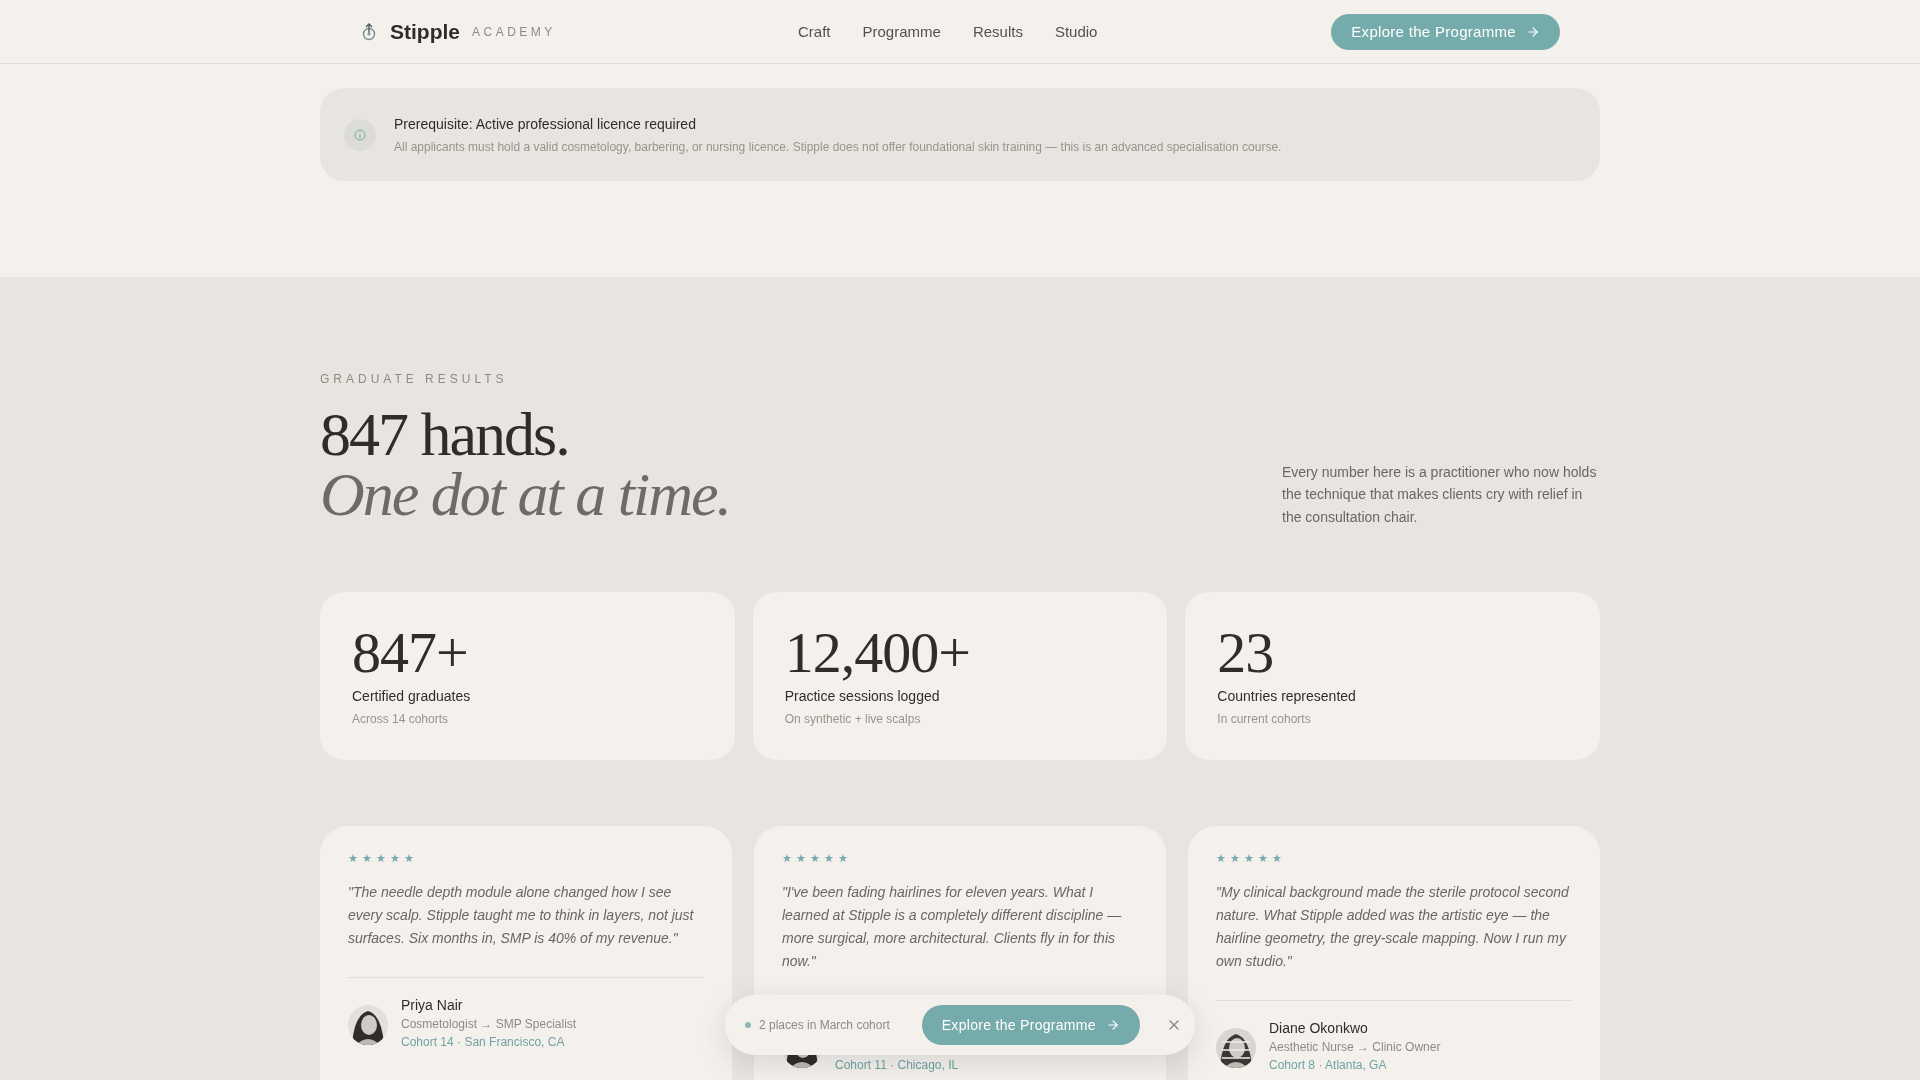 This screenshot has width=1920, height=1080. I want to click on notice-text: All applicants must hold a valid cosmetology, barbering, or nursing licence. Stipple does not offer foundational skin training — this is an advanced specialisation course., so click(838, 146).